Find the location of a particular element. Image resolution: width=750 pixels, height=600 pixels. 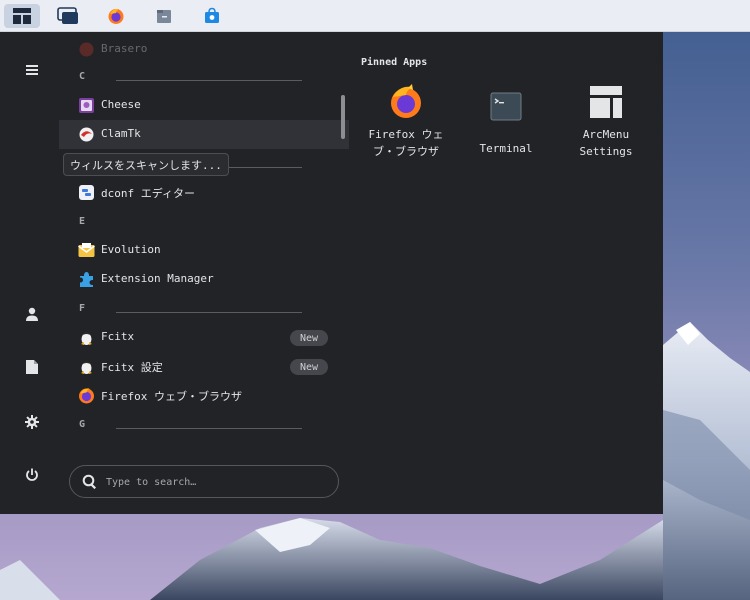

search-input is located at coordinates (216, 482).